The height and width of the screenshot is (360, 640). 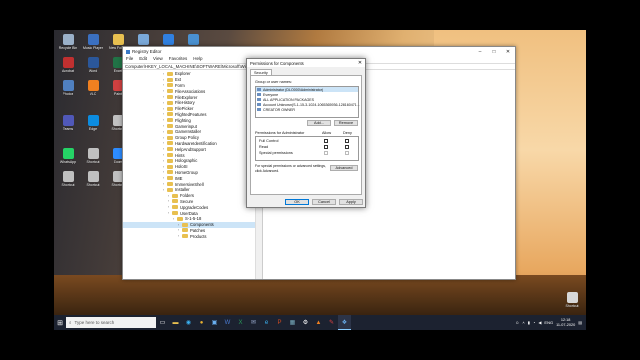 I want to click on network-icon: ◔, so click(x=534, y=322).